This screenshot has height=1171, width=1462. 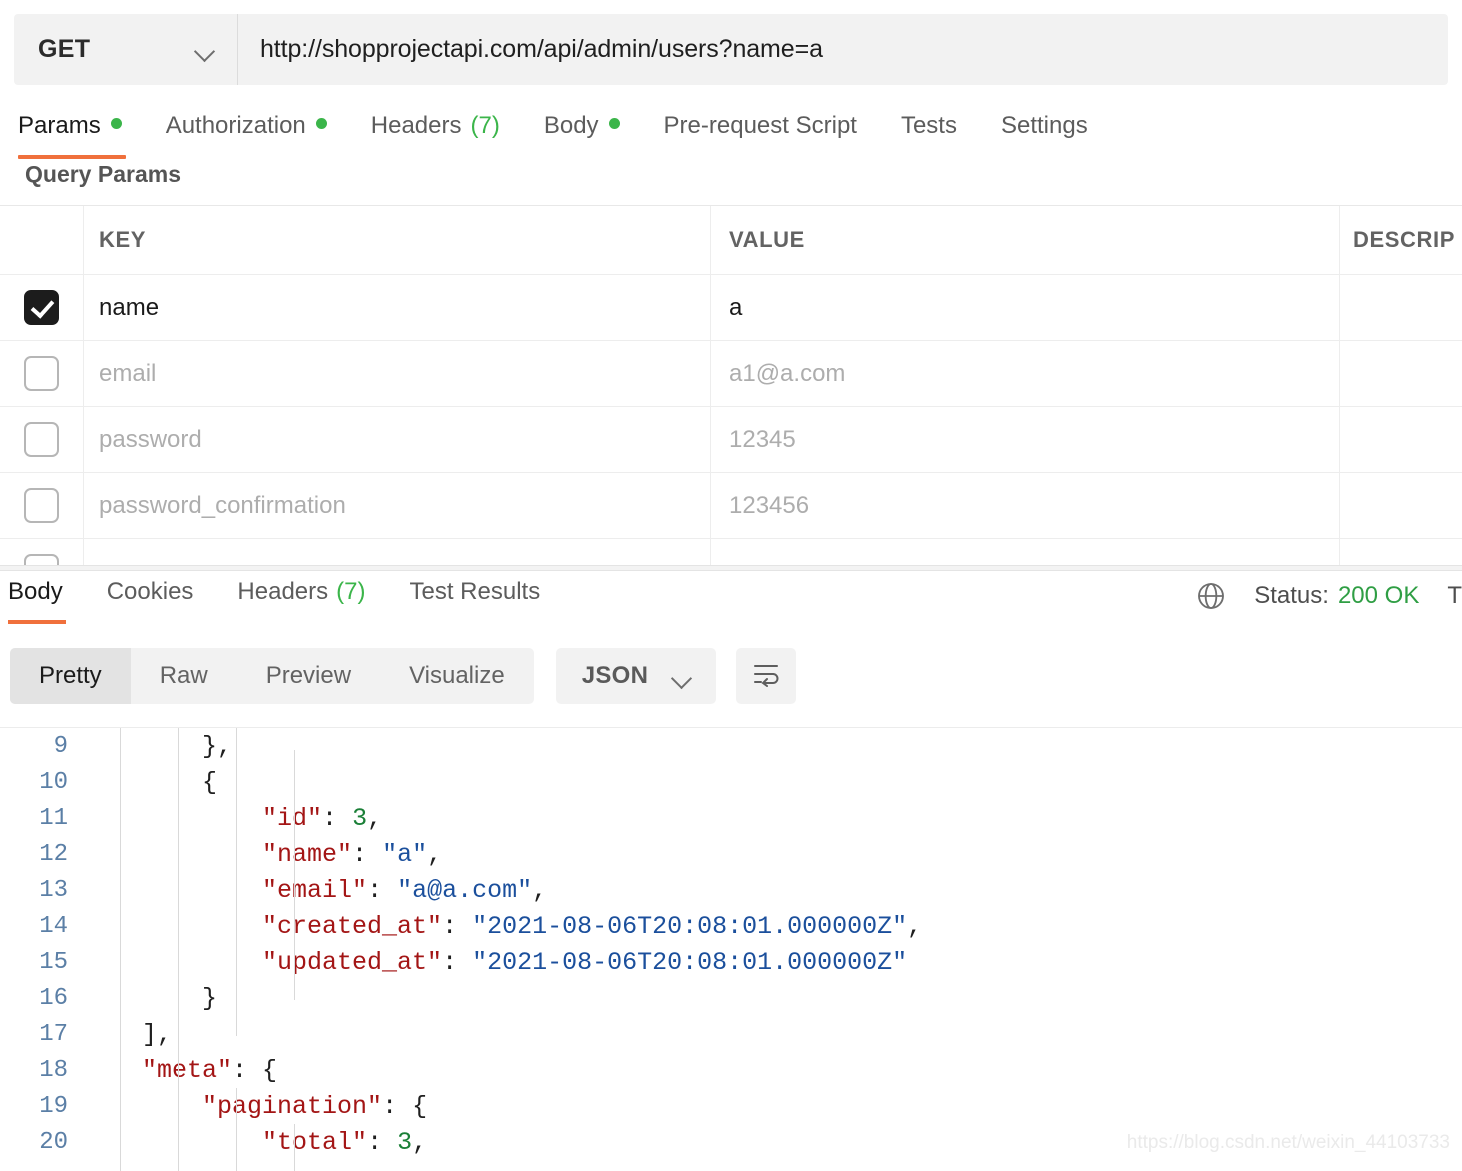 I want to click on param-value: 123456, so click(x=769, y=506).